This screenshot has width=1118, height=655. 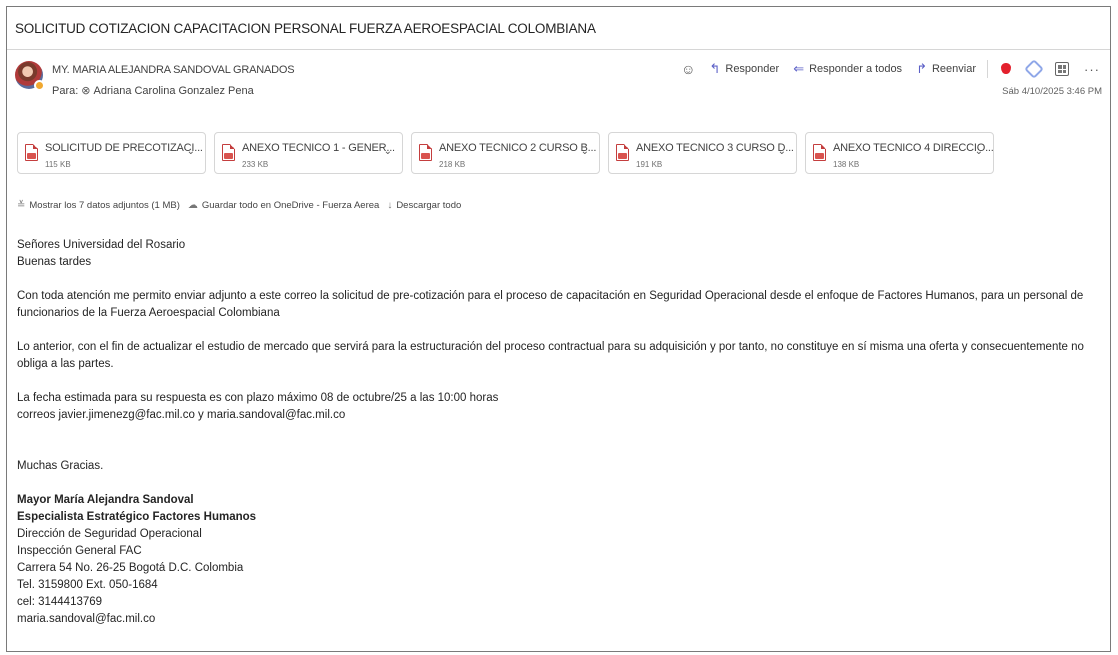 I want to click on signature-line: Tel. 3159800 Ext. 050-1684, so click(x=87, y=585).